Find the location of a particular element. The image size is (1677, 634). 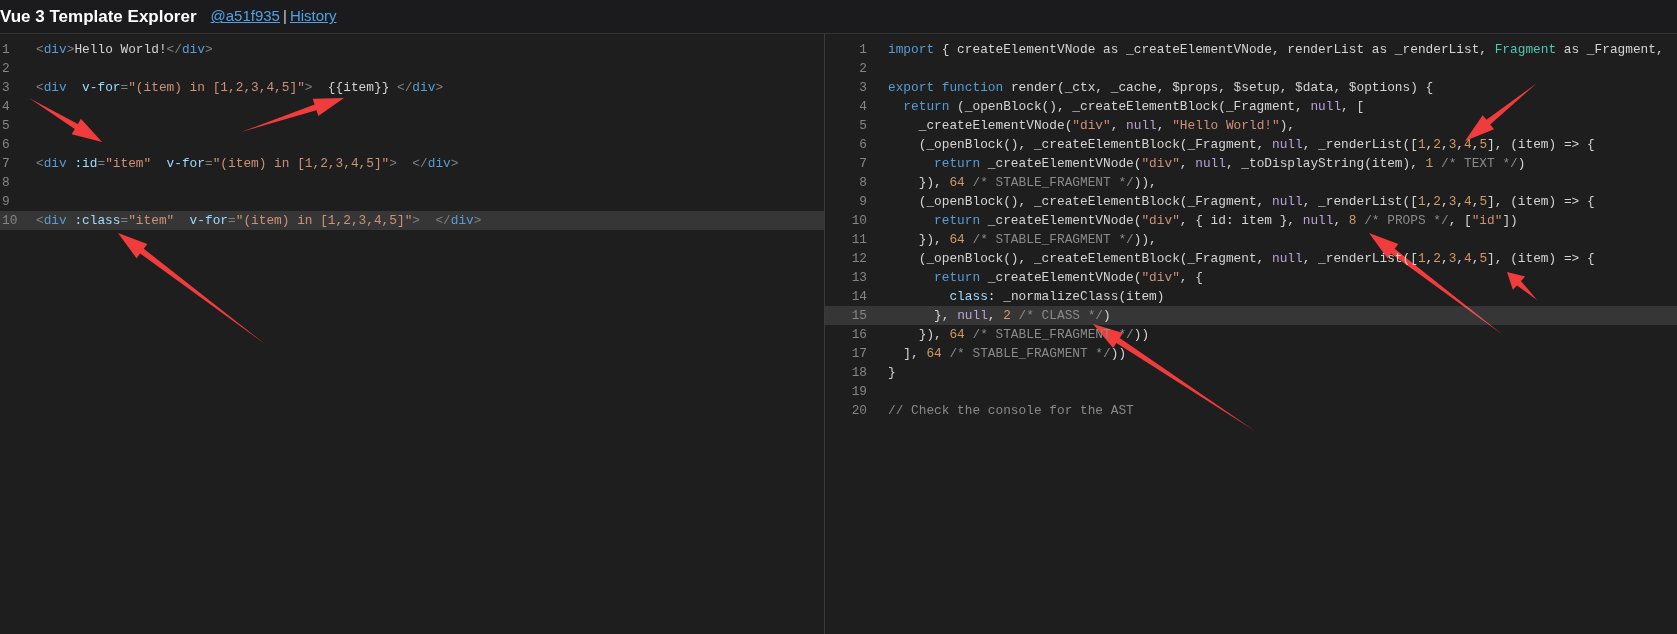

code-line: }, null, 2 /* CLASS */) is located at coordinates (1022, 315).